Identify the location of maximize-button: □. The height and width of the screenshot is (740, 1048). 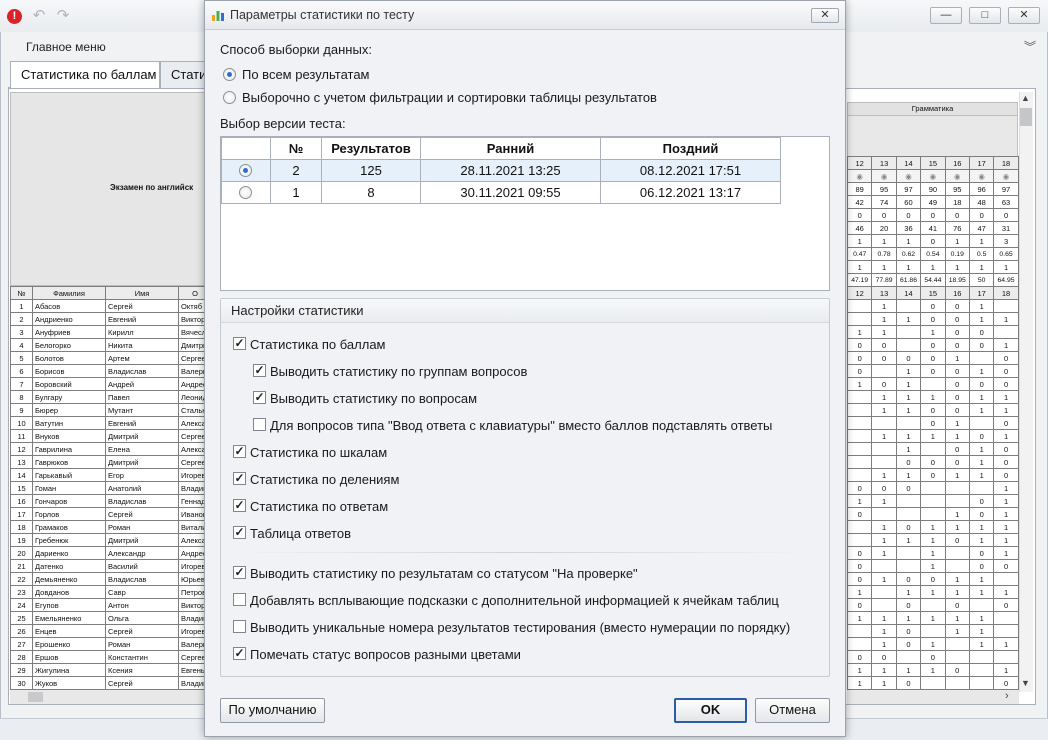
(985, 15).